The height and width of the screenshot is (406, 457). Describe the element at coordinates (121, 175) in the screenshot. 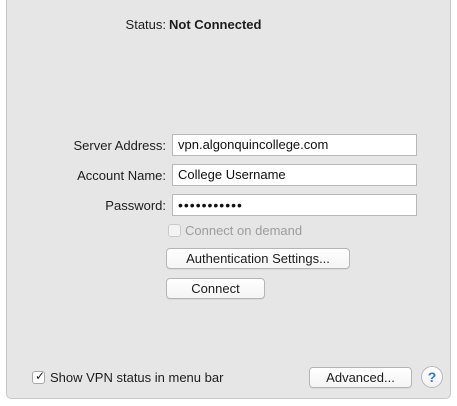

I see `account-name-label: Account Name:` at that location.